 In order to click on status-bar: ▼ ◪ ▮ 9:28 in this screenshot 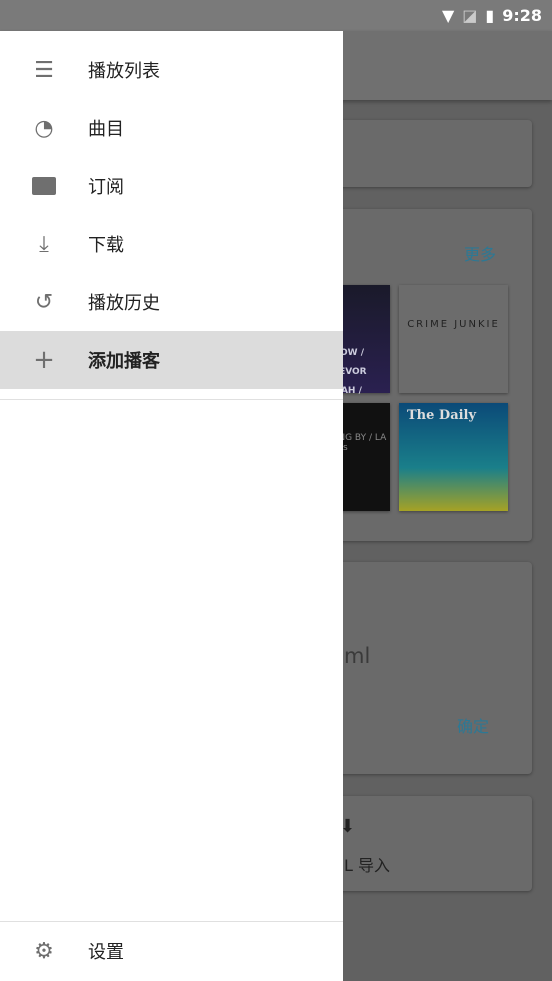, I will do `click(276, 15)`.